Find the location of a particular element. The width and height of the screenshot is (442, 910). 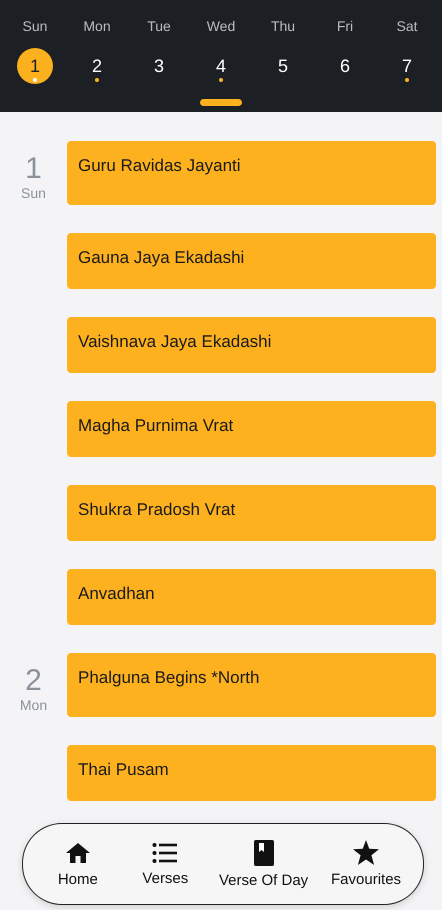

event-card: Vaishnava Jaya Ekadashi is located at coordinates (251, 345).